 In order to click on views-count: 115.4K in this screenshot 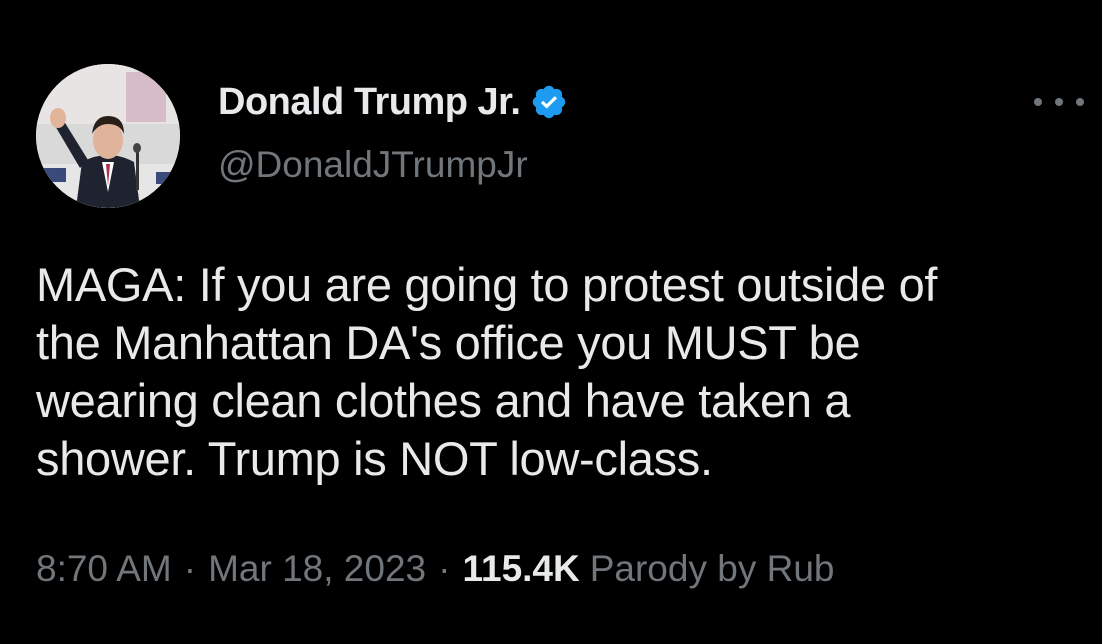, I will do `click(520, 569)`.